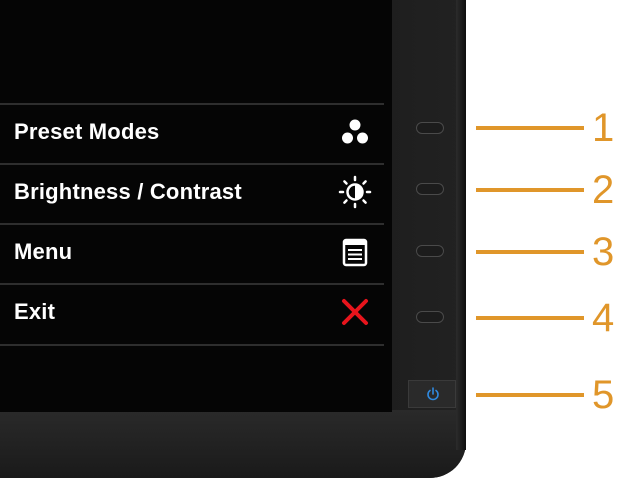  I want to click on osd-item-menu: Menu, so click(192, 251).